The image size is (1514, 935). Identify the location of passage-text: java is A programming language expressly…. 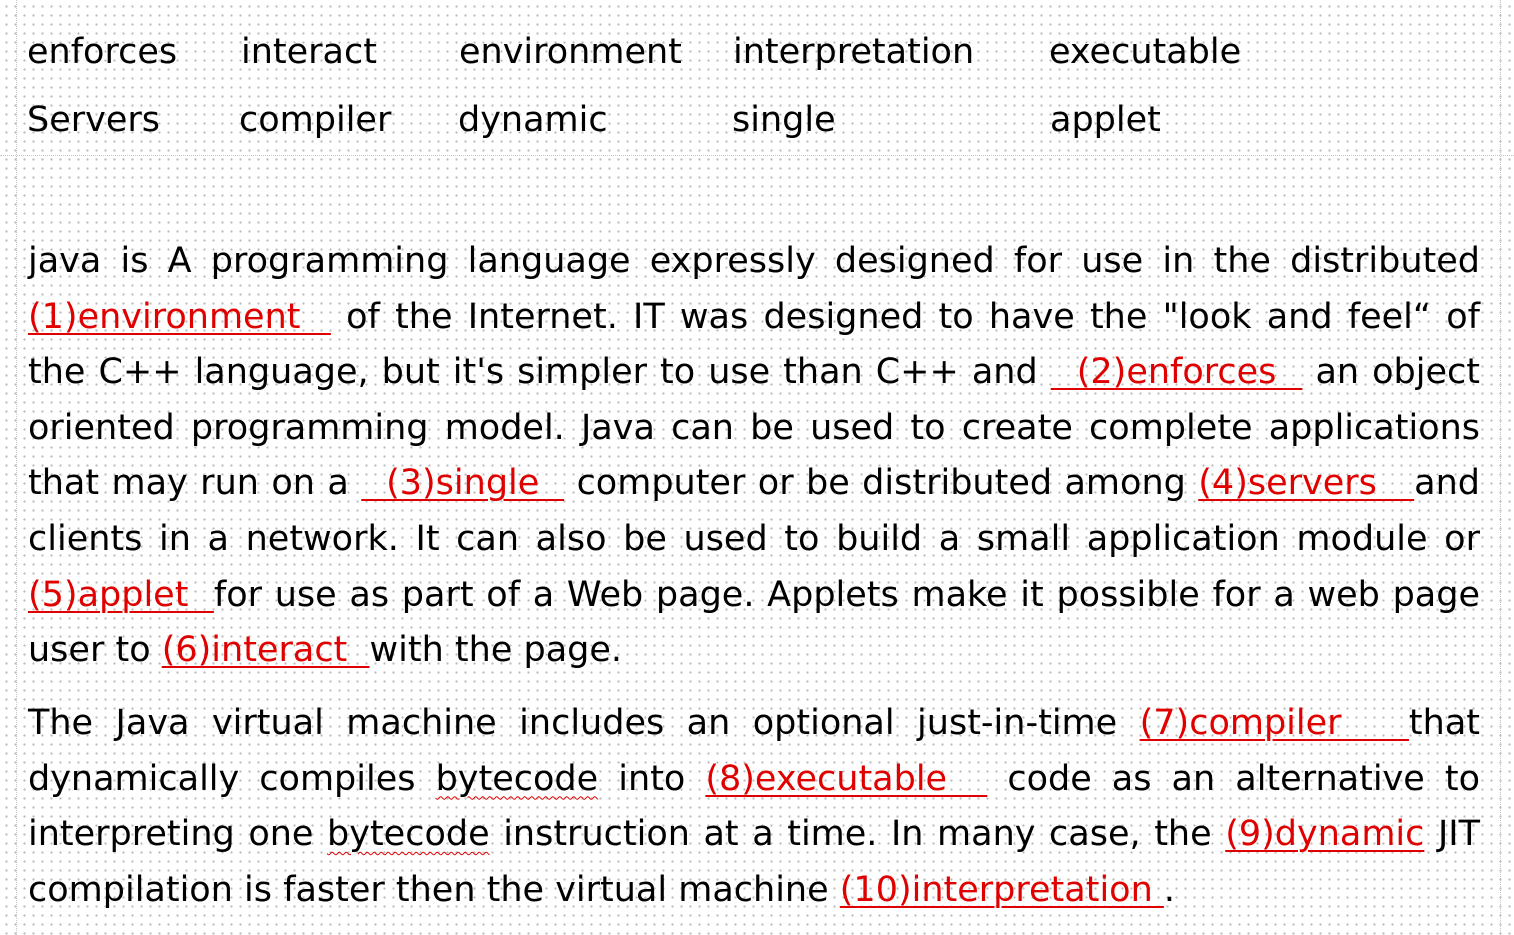
(754, 261).